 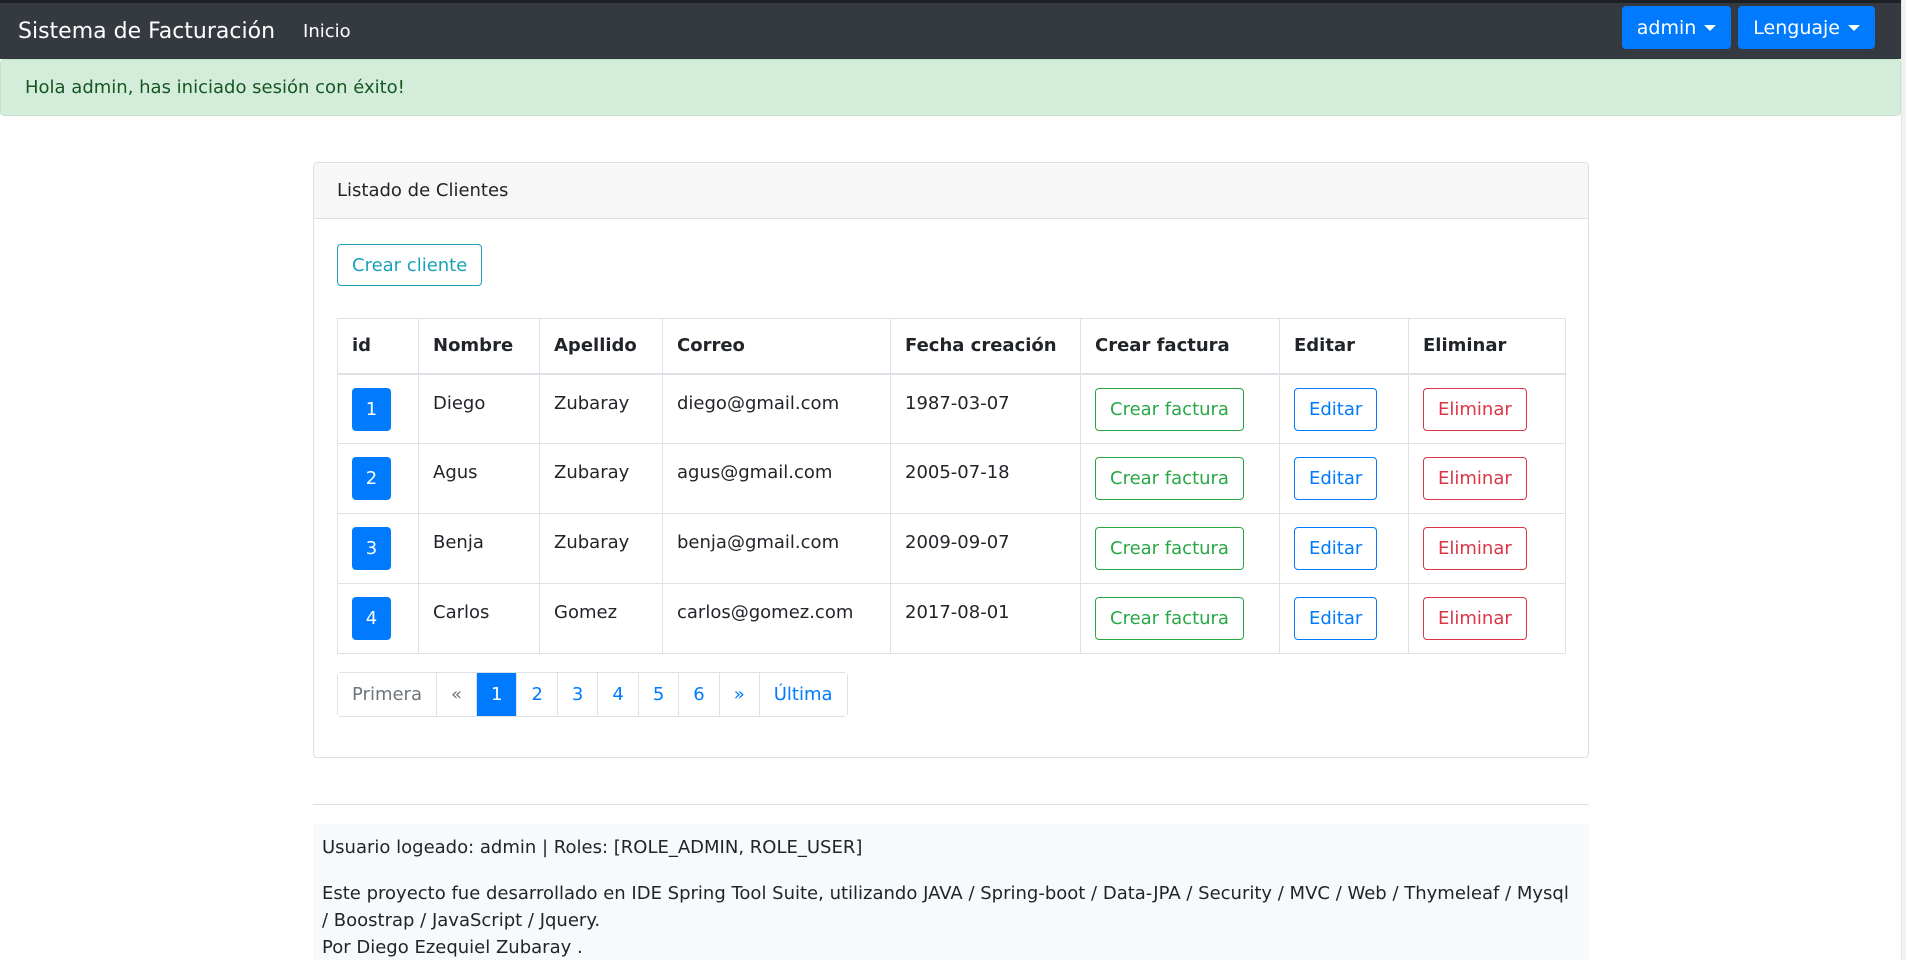 I want to click on card-title: Listado de Clientes, so click(x=423, y=190).